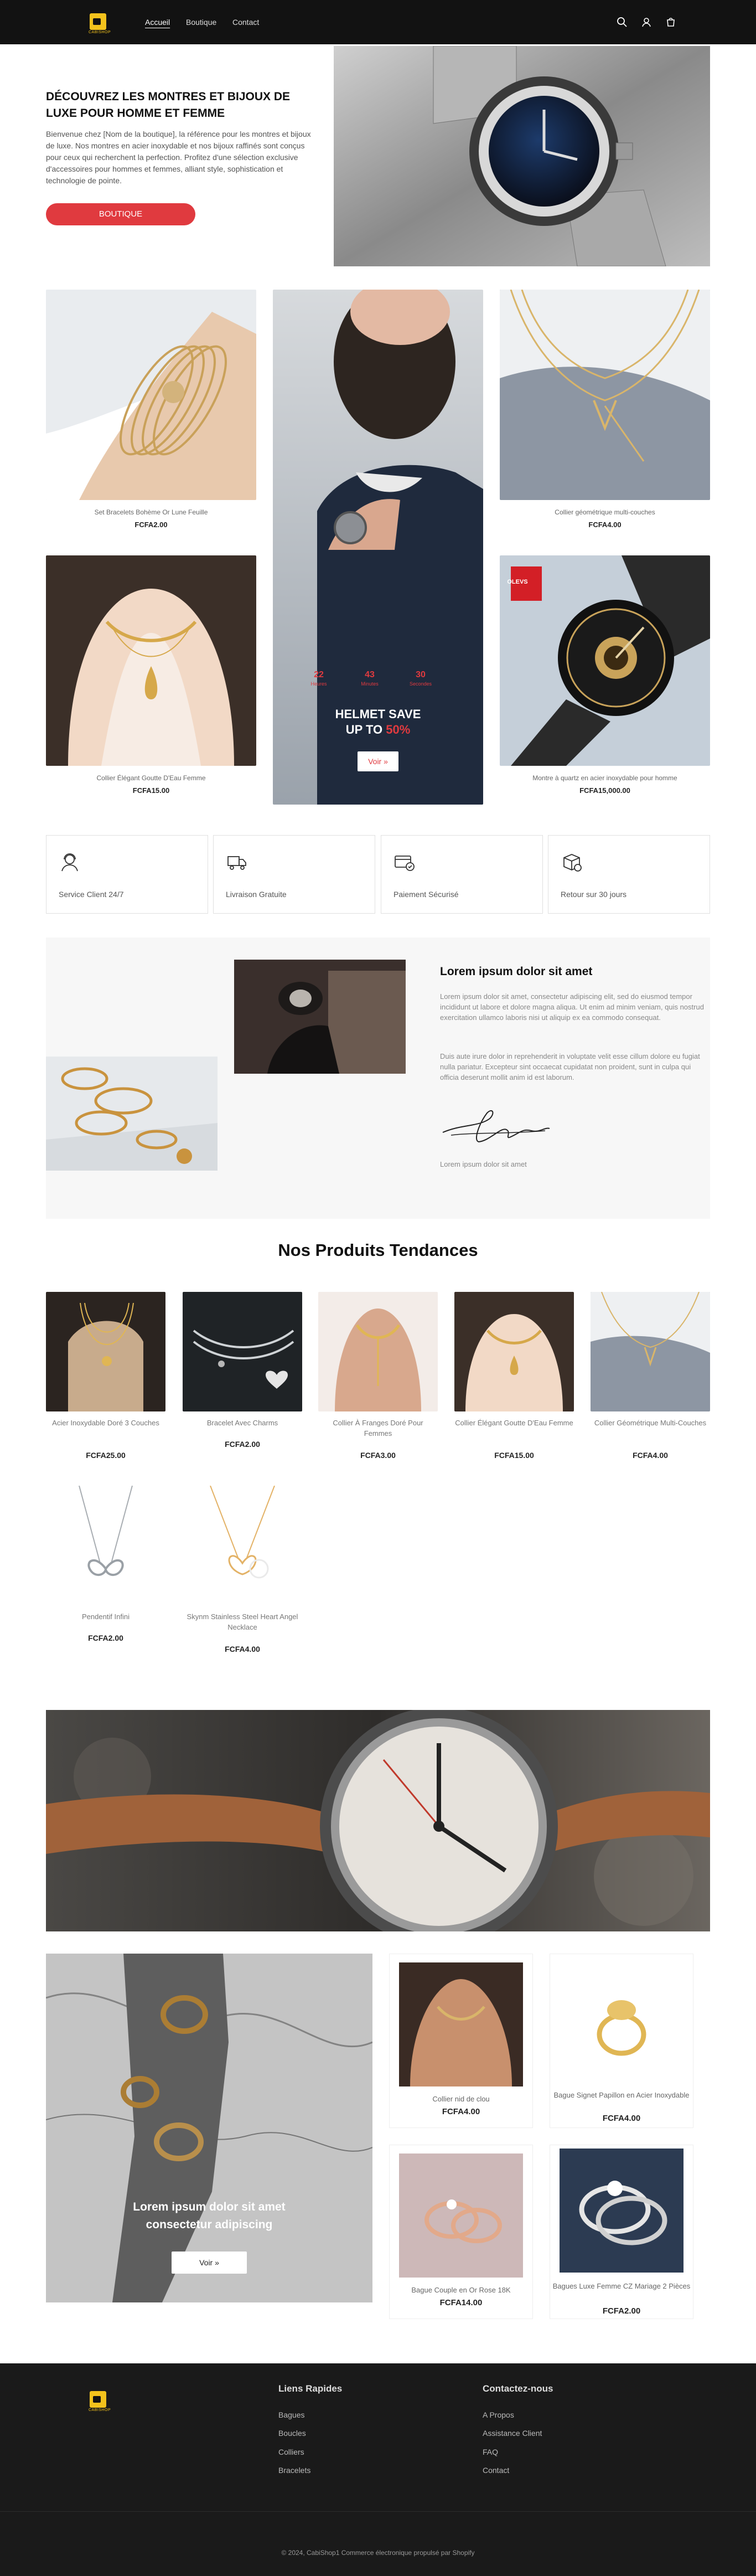  I want to click on trending-product-title: Acier Inoxydable Doré 3 Couches, so click(105, 1423).